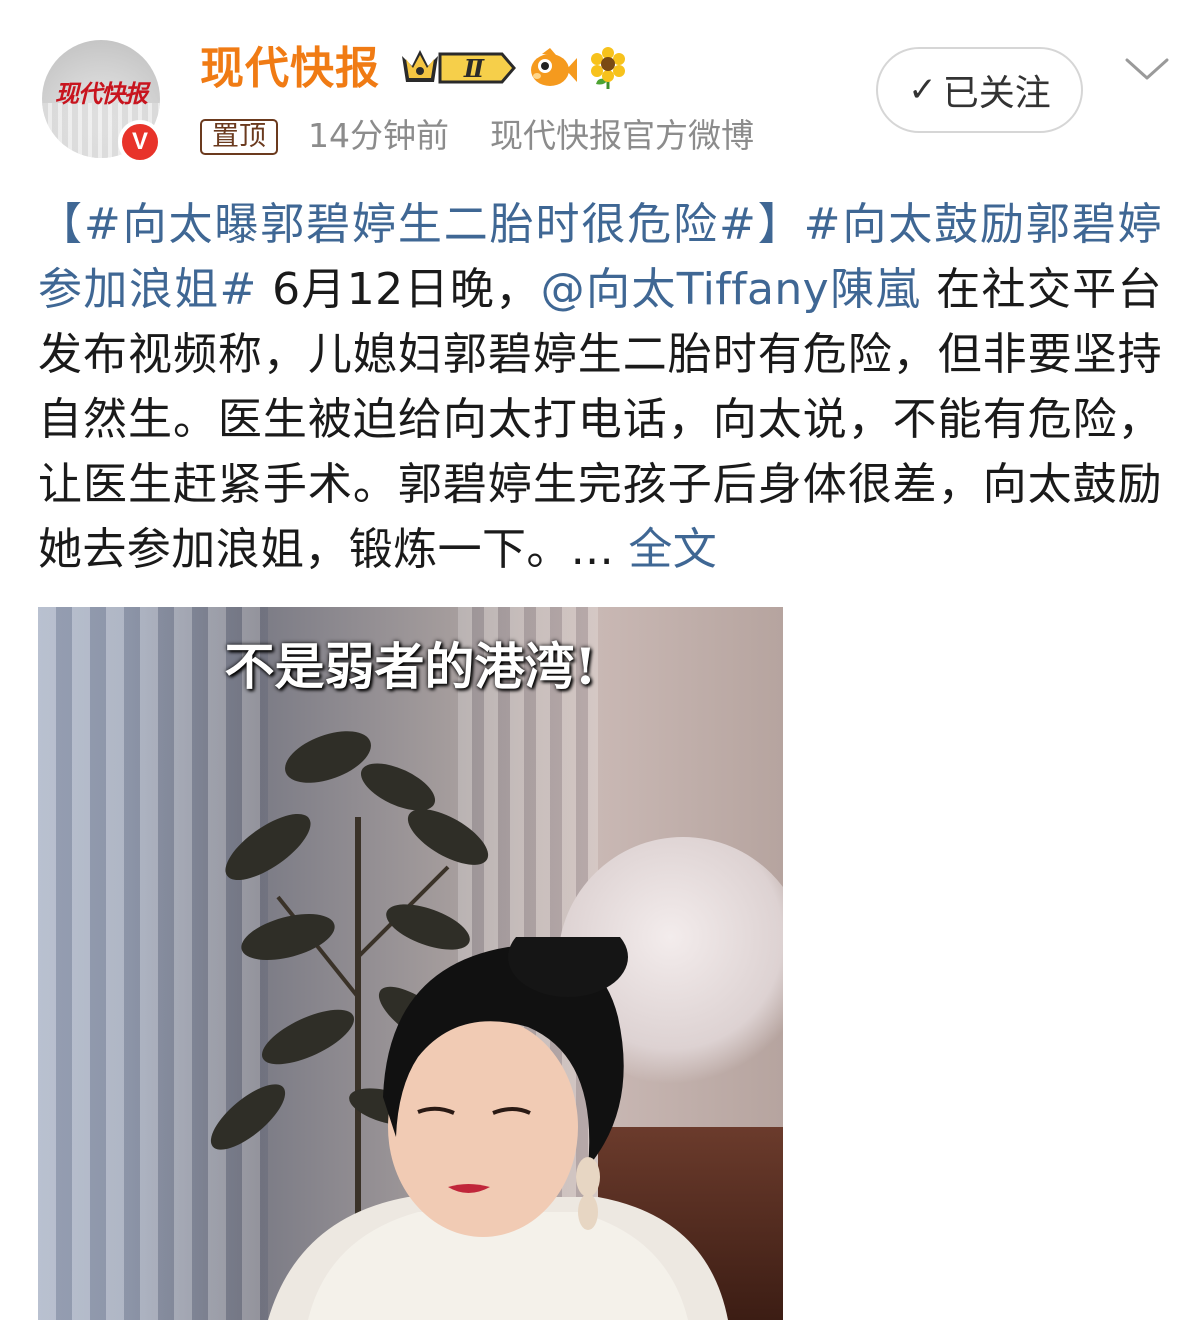 The height and width of the screenshot is (1320, 1200). Describe the element at coordinates (672, 549) in the screenshot. I see `expand-full-text-link: 全文` at that location.